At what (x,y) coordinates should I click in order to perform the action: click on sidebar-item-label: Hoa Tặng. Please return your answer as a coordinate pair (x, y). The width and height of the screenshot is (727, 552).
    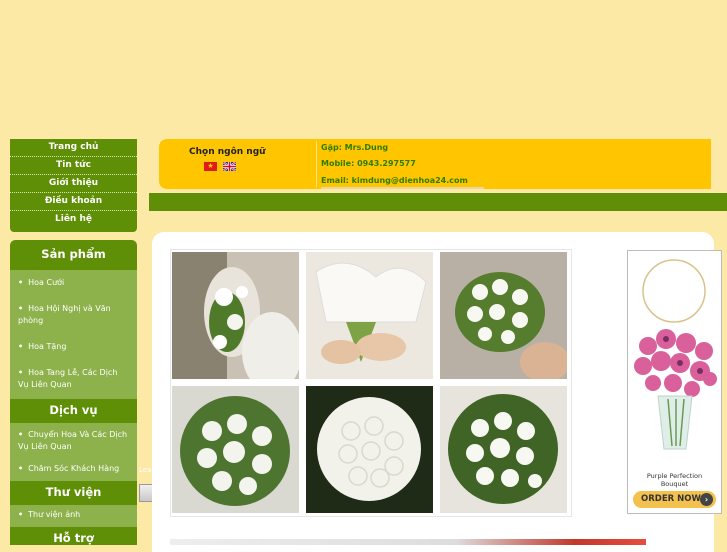
    Looking at the image, I should click on (47, 346).